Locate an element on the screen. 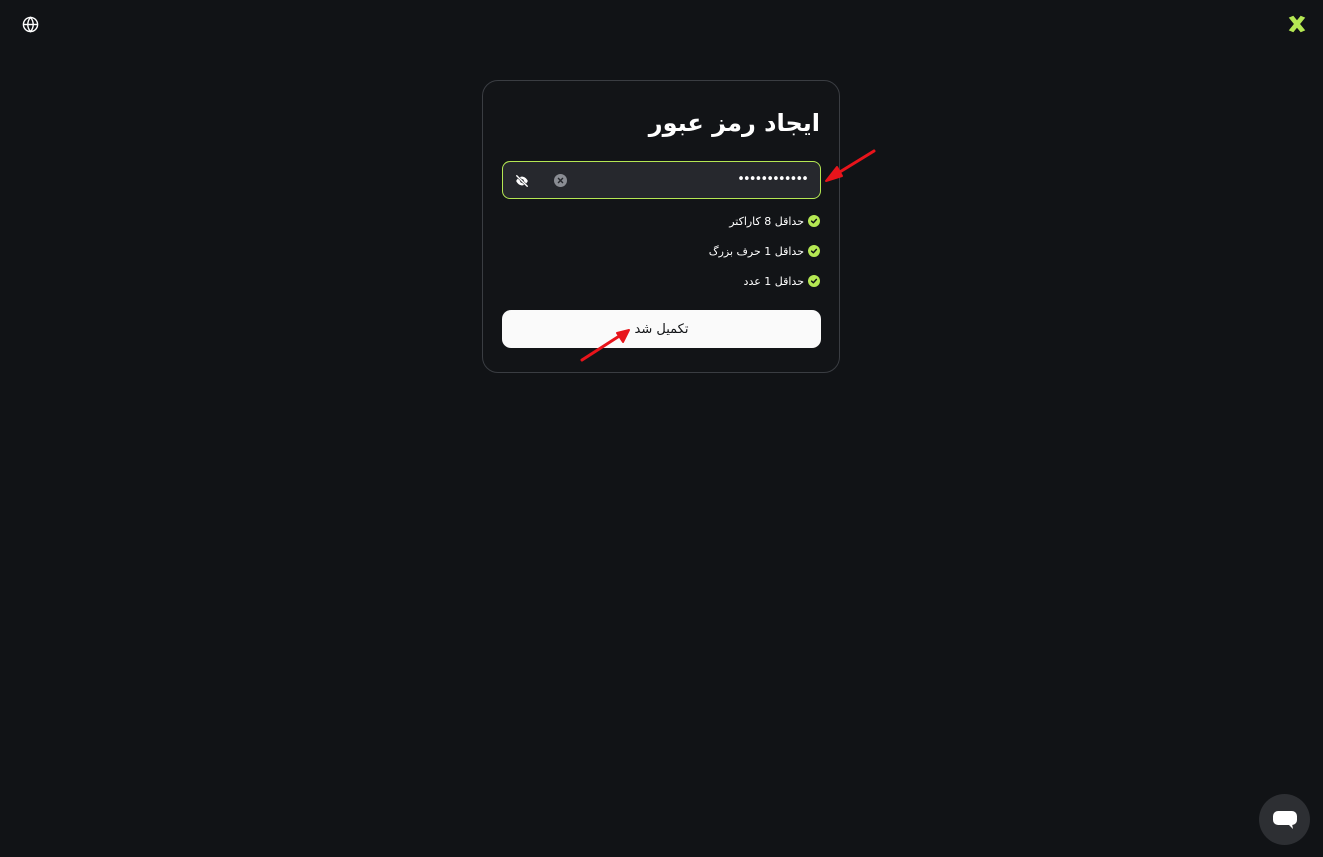  submit-button: تکمیل شد is located at coordinates (661, 329).